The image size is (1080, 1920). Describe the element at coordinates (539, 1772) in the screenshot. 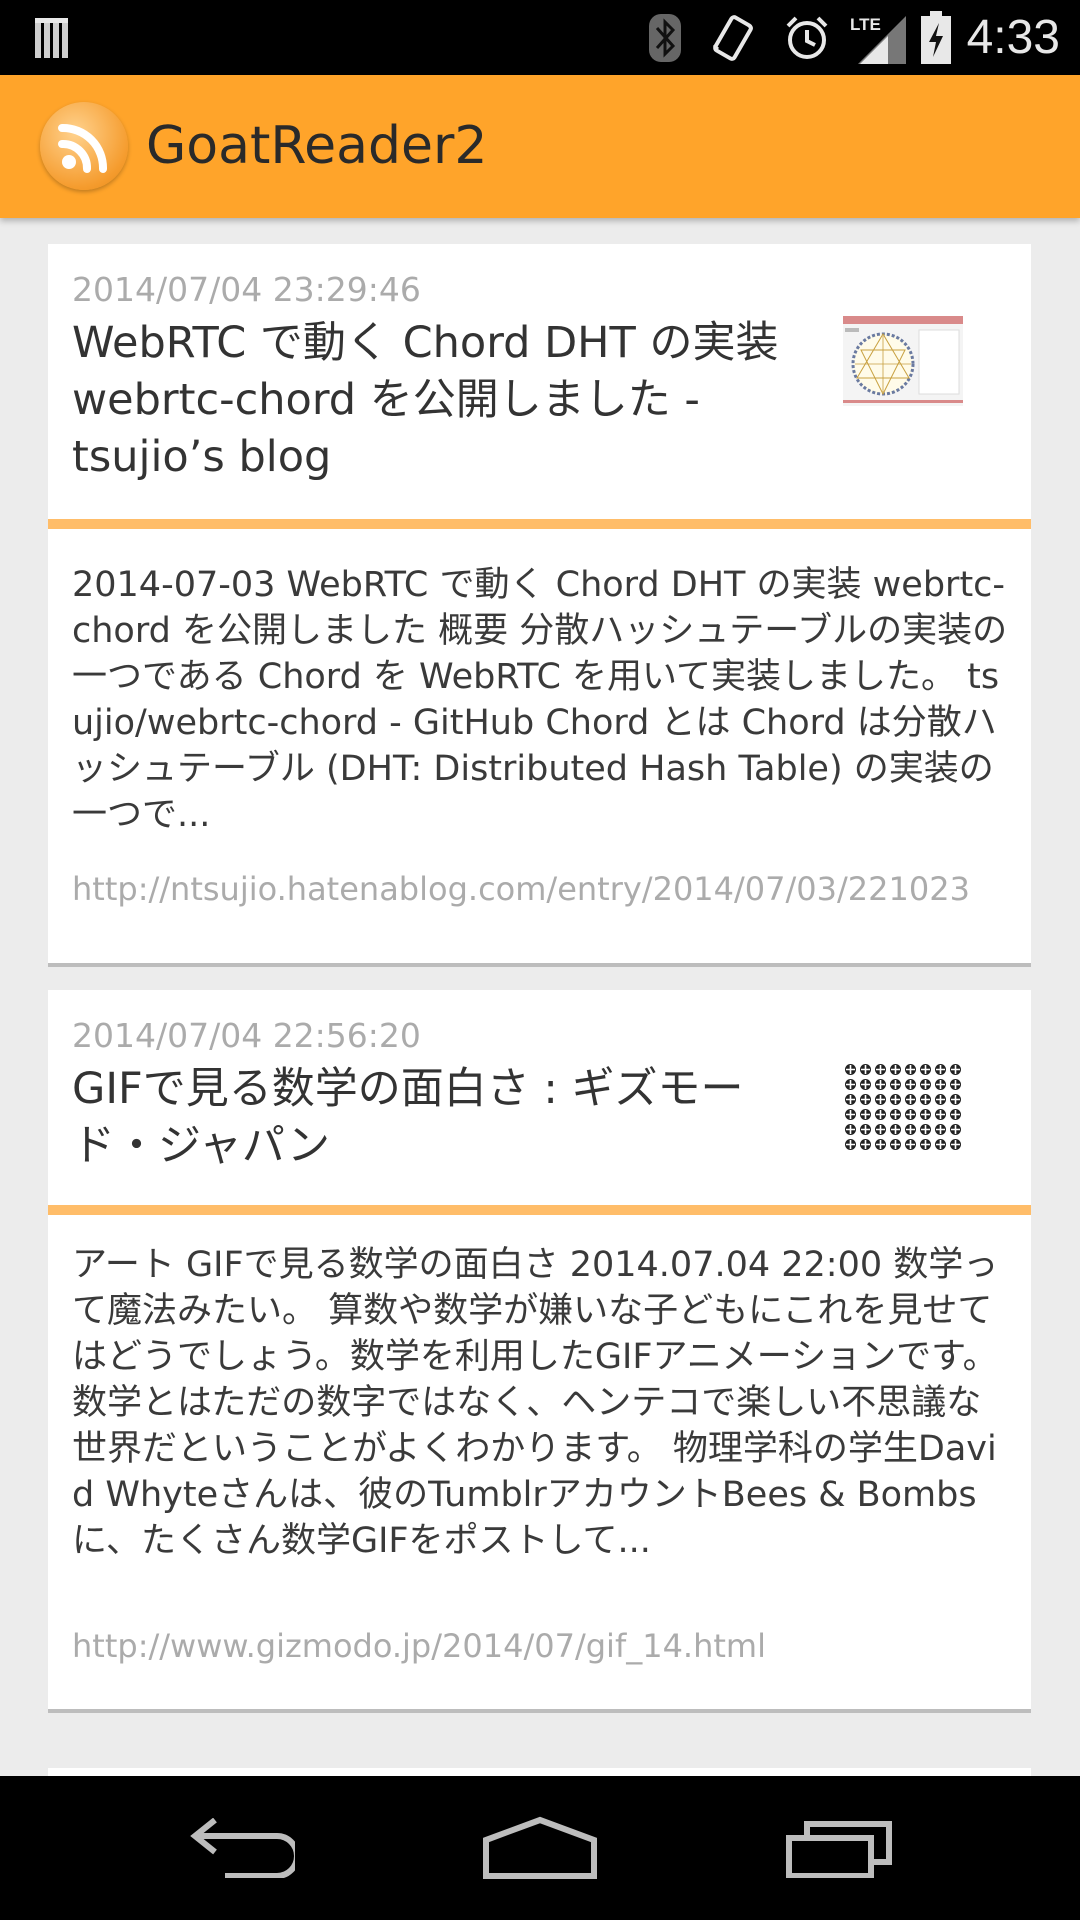

I see `feed-entry` at that location.